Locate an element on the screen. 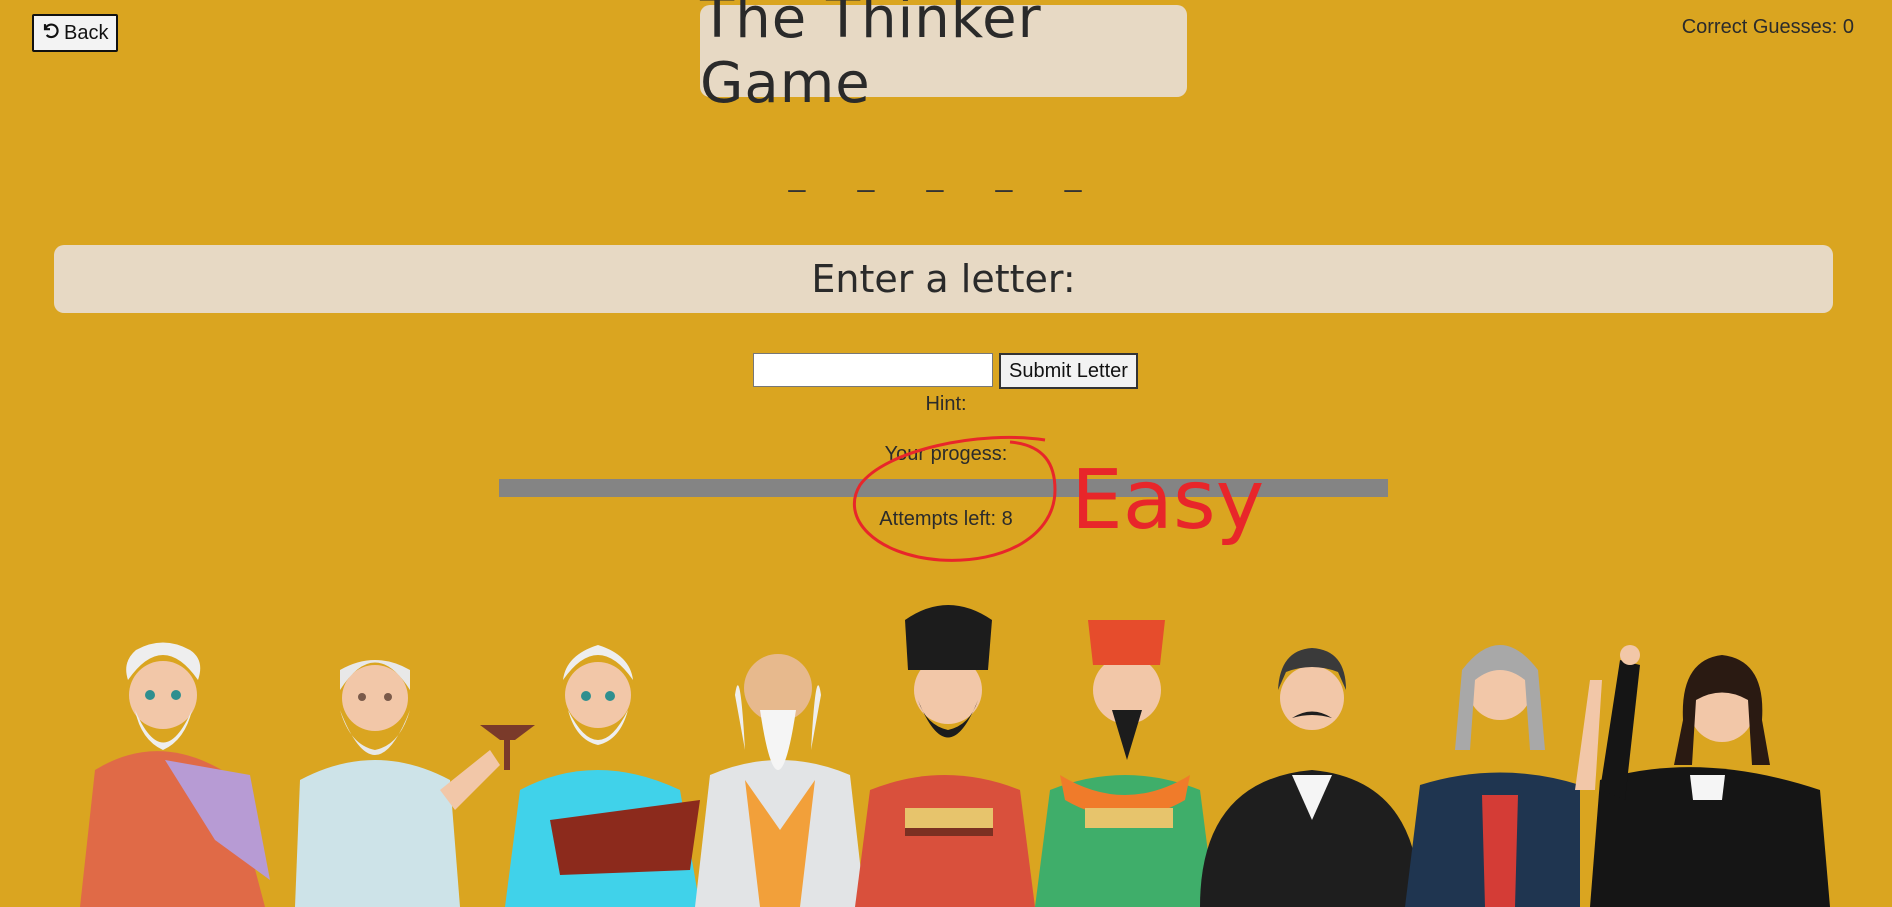 The height and width of the screenshot is (907, 1892). submit-letter-button: Submit Letter is located at coordinates (1068, 371).